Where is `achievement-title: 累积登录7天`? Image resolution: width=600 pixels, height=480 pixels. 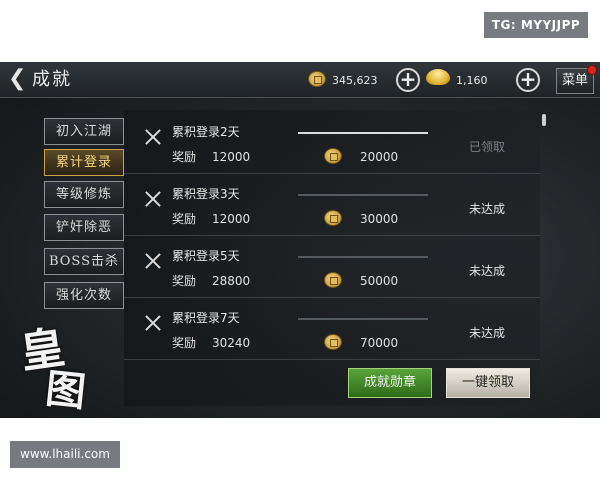
achievement-title: 累积登录7天 is located at coordinates (206, 318).